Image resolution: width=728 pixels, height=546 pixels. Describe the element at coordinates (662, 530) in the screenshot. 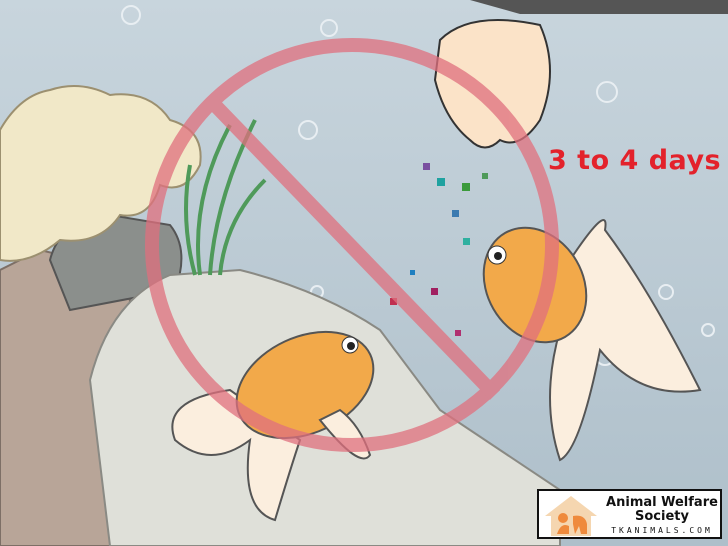

I see `logo-site: TKANIMALS.COM` at that location.